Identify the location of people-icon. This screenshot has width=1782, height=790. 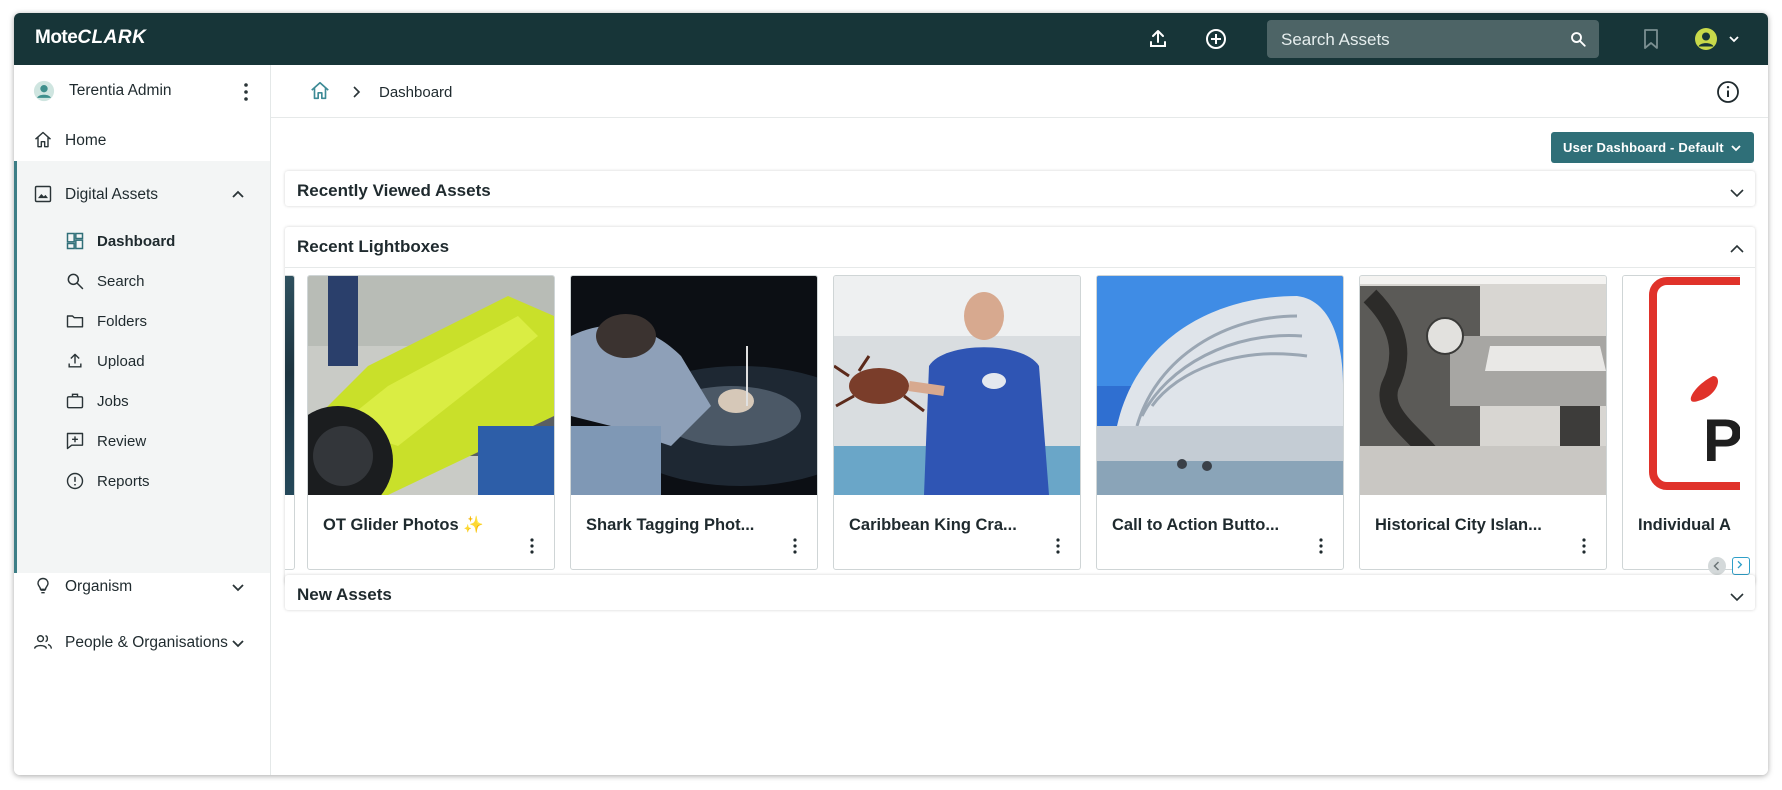
(43, 642).